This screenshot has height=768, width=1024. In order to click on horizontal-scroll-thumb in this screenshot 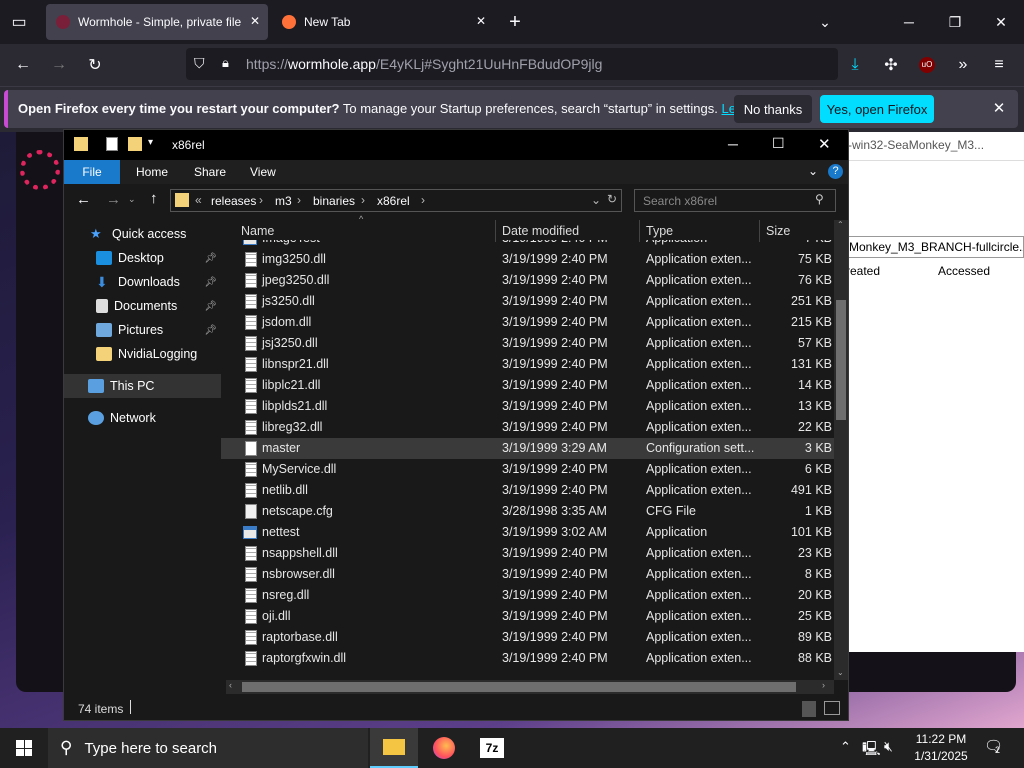, I will do `click(519, 687)`.